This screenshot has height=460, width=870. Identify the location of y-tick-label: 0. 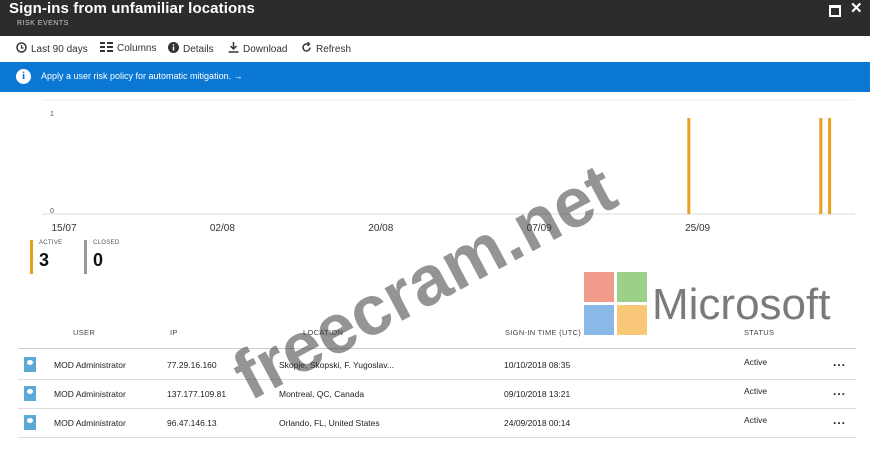
(52, 211).